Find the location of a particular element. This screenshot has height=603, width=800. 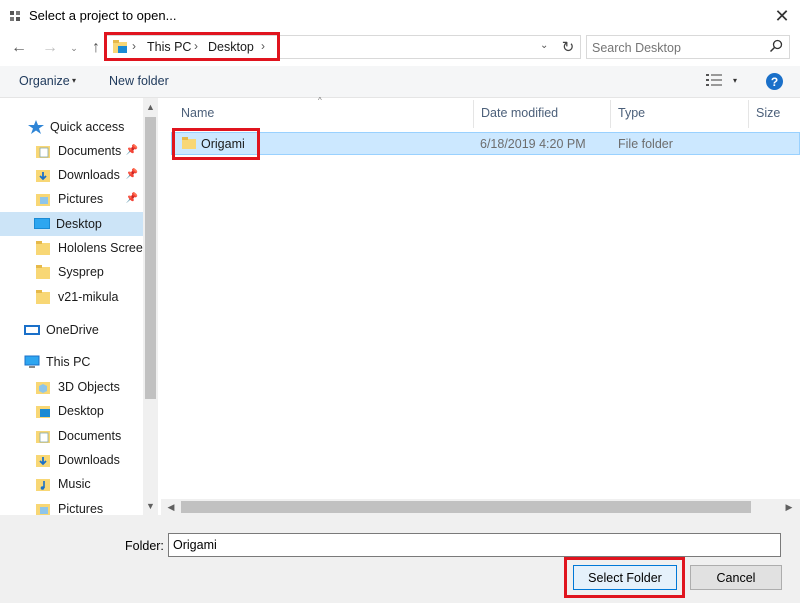

nav-item-this-pc: This PC is located at coordinates (71, 362).